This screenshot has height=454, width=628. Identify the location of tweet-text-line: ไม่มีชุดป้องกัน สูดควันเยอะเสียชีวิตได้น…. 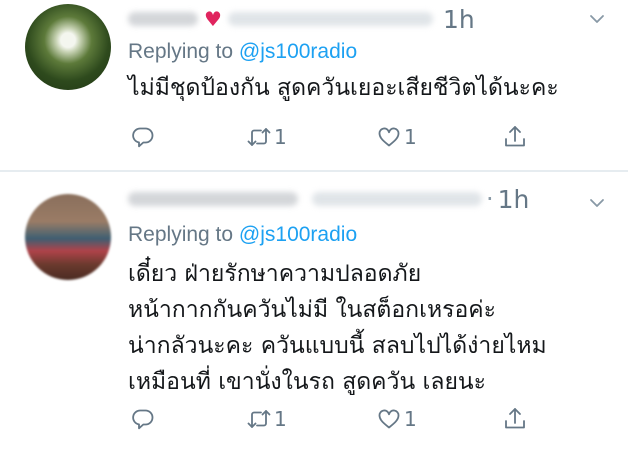
(343, 88).